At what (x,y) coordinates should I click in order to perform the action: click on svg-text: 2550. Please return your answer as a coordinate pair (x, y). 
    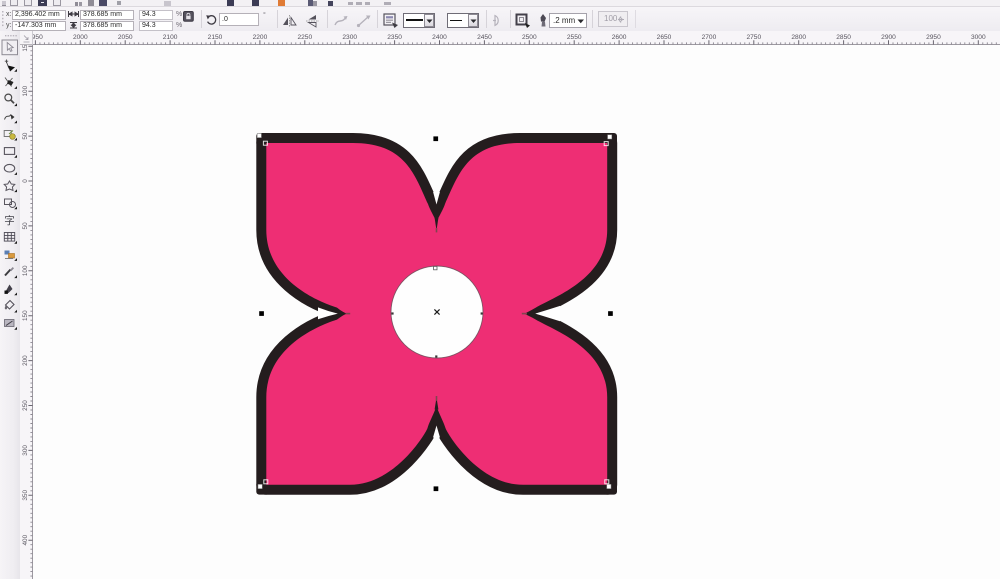
    Looking at the image, I should click on (574, 37).